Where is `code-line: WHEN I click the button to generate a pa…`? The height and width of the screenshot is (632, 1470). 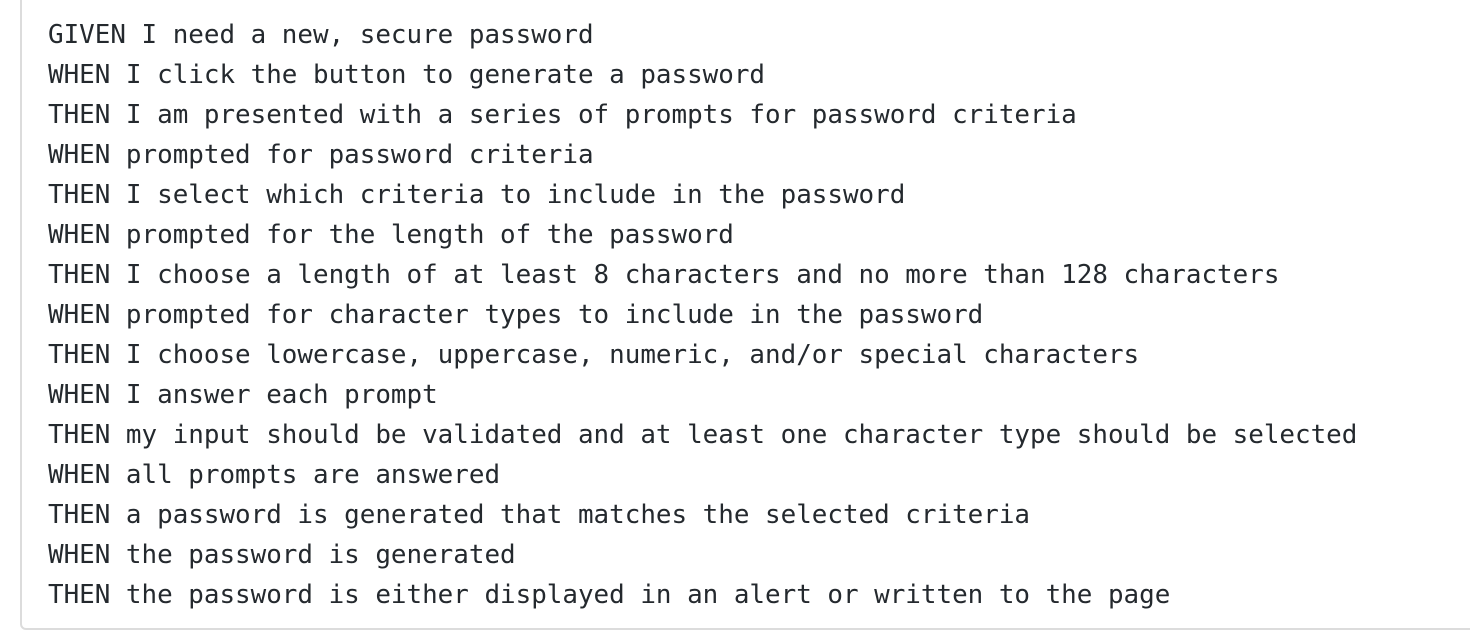 code-line: WHEN I click the button to generate a pa… is located at coordinates (407, 75).